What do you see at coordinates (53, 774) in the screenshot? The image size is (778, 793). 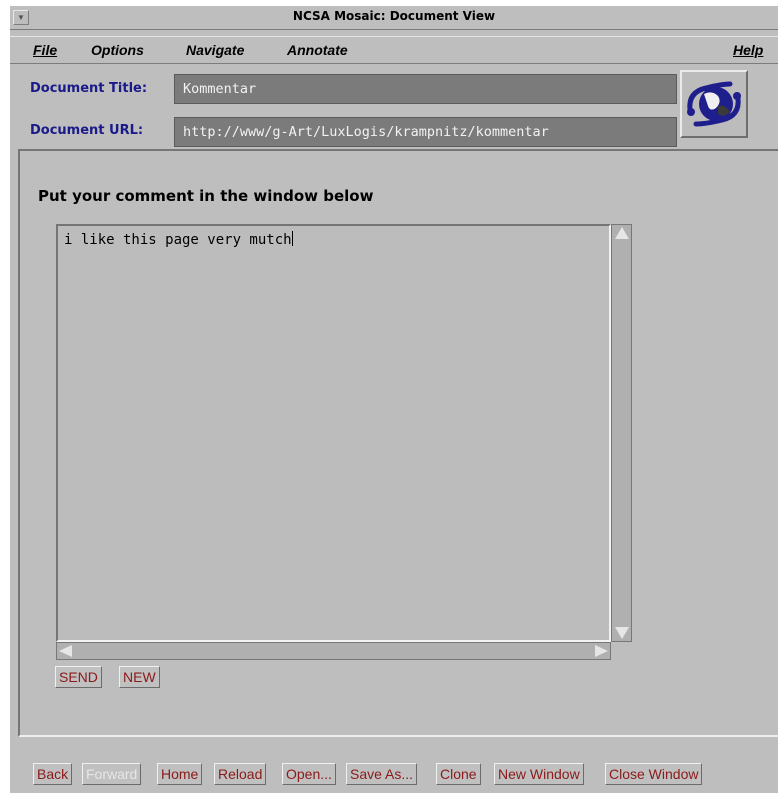 I see `back-button: Back` at bounding box center [53, 774].